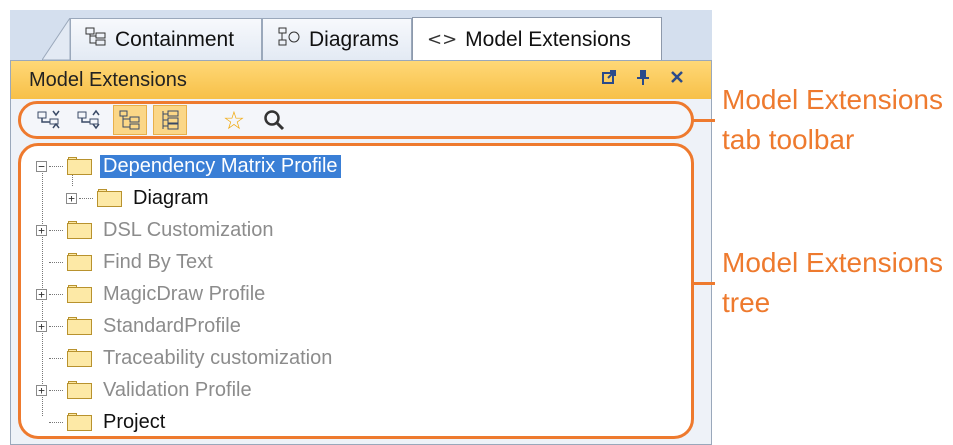 The height and width of the screenshot is (445, 953). What do you see at coordinates (170, 120) in the screenshot?
I see `show-list-icon` at bounding box center [170, 120].